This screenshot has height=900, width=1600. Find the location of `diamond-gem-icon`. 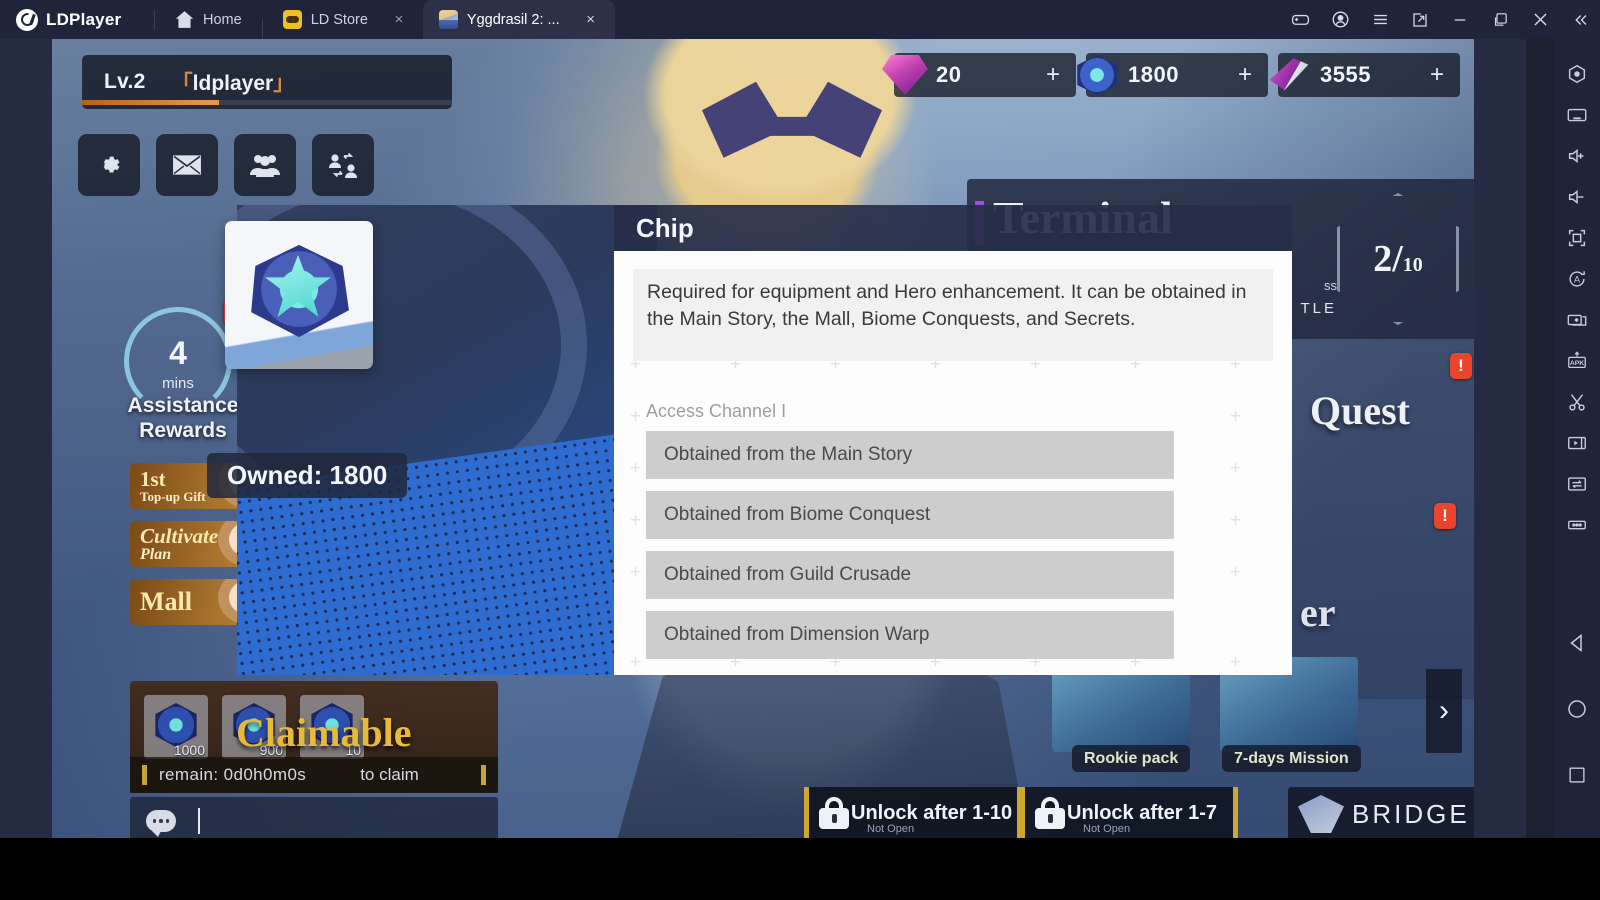

diamond-gem-icon is located at coordinates (905, 75).